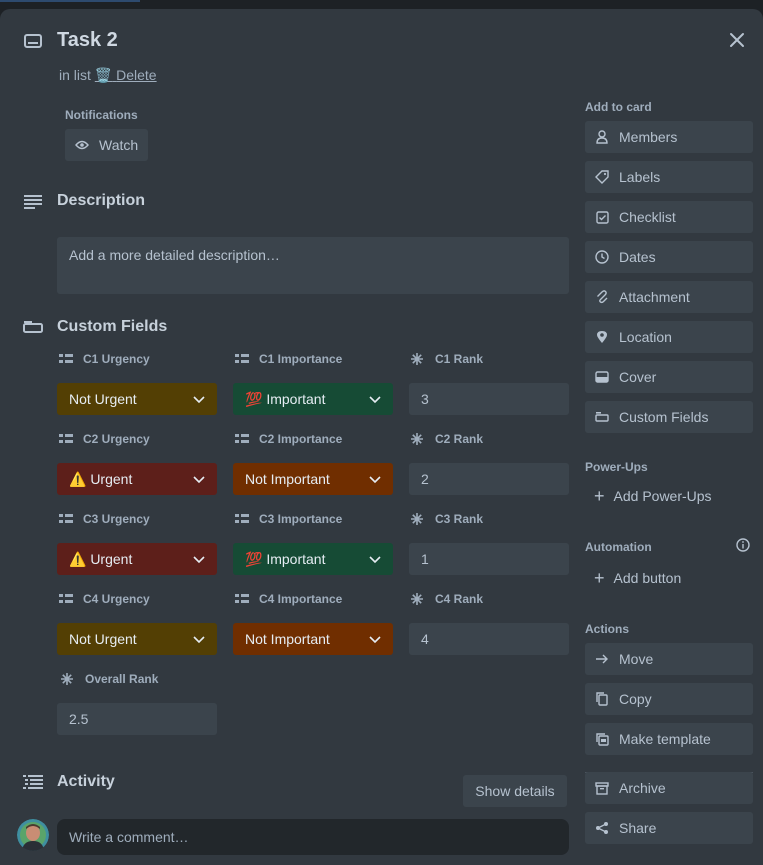  Describe the element at coordinates (101, 200) in the screenshot. I see `description-heading: Description` at that location.